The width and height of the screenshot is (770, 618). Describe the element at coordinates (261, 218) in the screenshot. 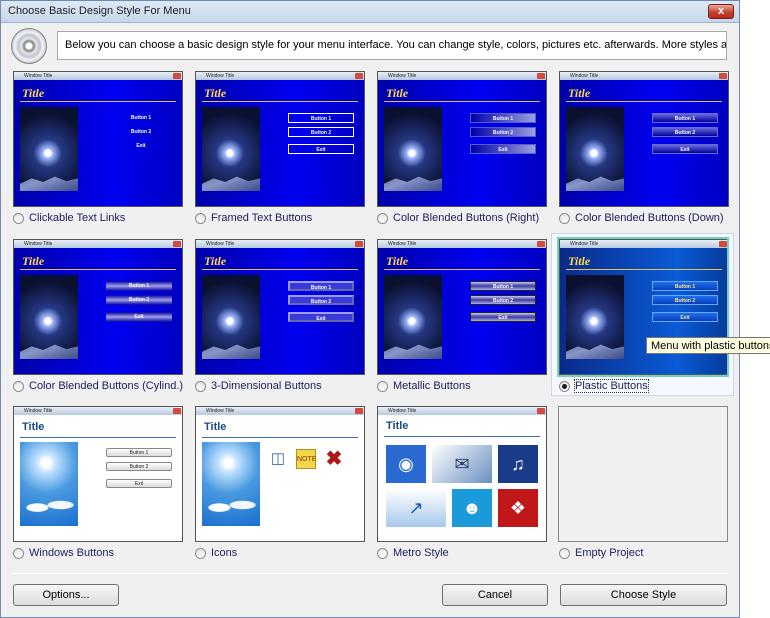

I see `style-label: Framed Text Buttons` at that location.